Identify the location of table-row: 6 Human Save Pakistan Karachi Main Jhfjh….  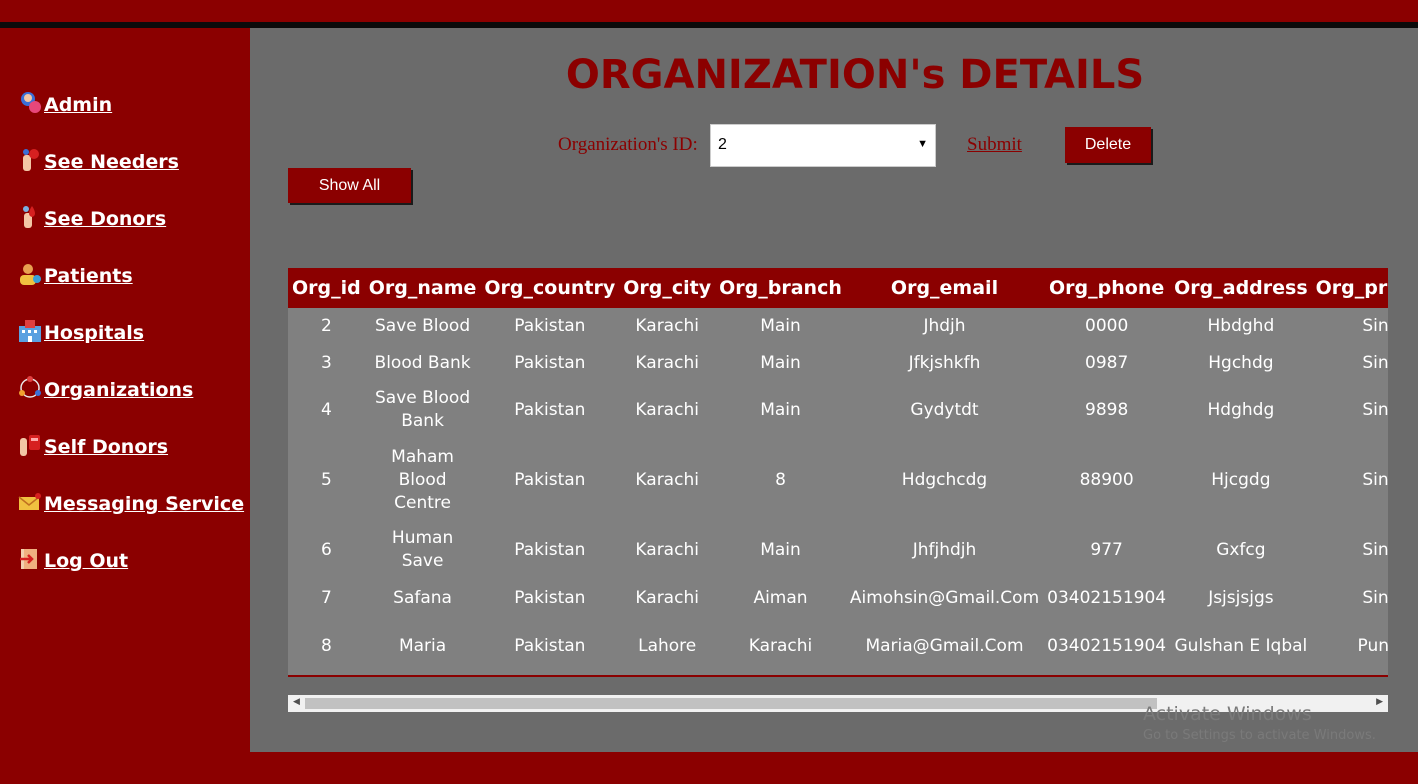
(838, 550).